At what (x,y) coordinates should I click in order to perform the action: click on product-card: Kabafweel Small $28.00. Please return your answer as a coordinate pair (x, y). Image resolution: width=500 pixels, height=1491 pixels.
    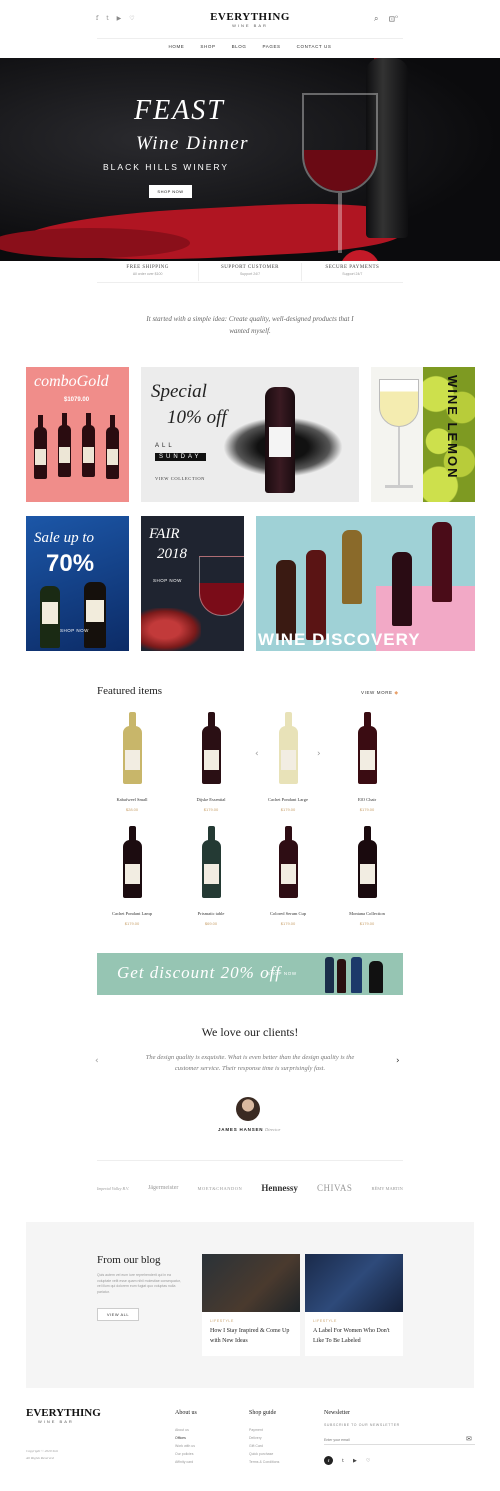
    Looking at the image, I should click on (132, 762).